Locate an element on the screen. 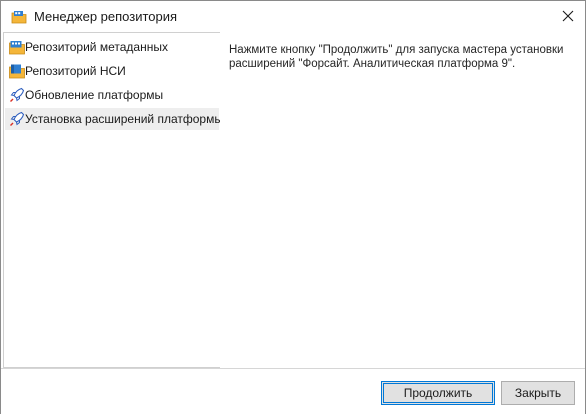  nav-item-label: Установка расширений платформы is located at coordinates (124, 119).